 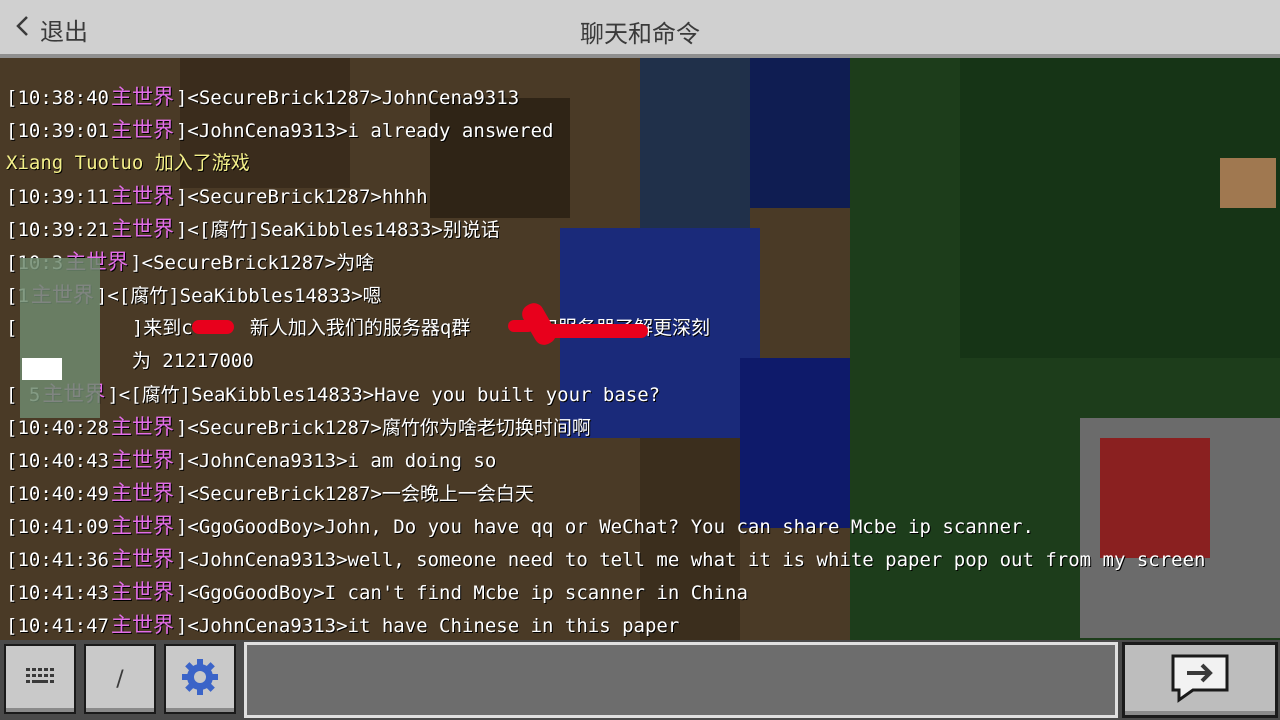 What do you see at coordinates (57, 626) in the screenshot?
I see `message-timestamp: [10:41:47` at bounding box center [57, 626].